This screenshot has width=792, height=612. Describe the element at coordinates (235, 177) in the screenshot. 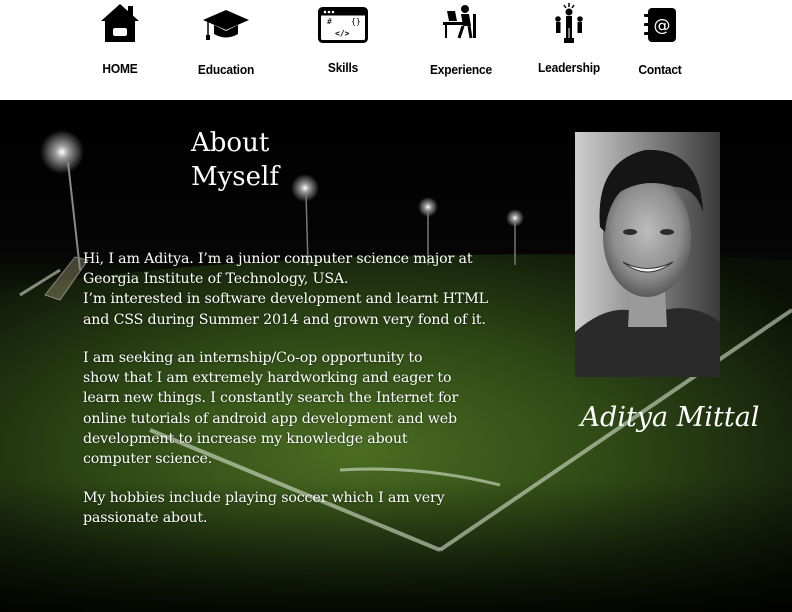

I see `about-heading-line2: Myself` at that location.